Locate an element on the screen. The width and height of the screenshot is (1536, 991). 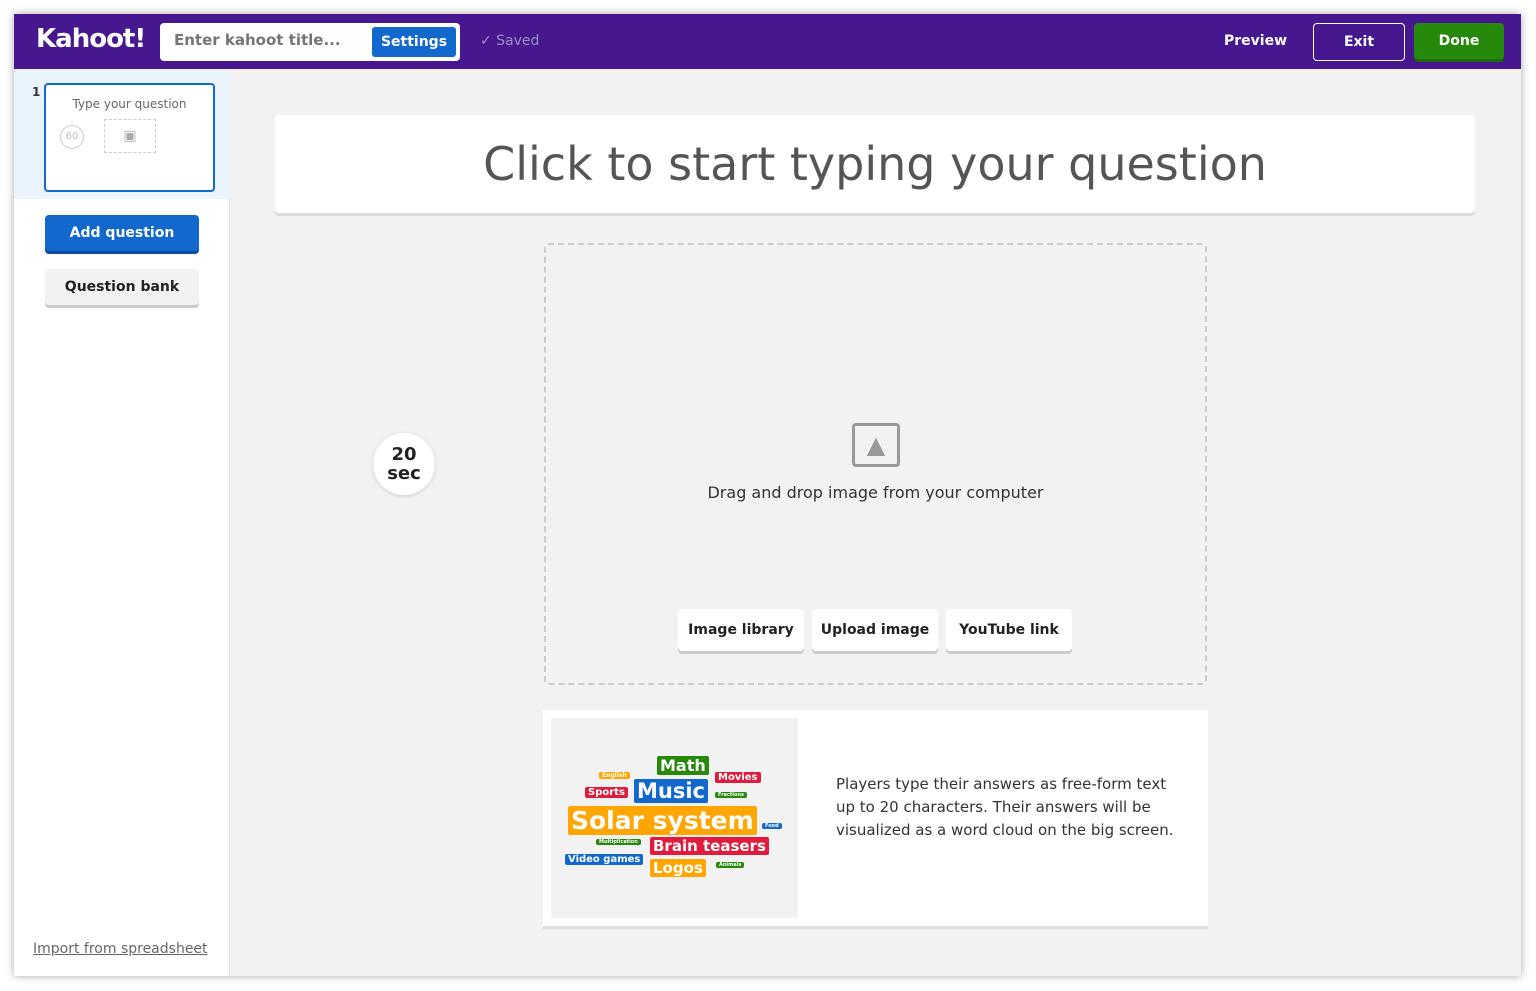
word: Video games is located at coordinates (604, 859).